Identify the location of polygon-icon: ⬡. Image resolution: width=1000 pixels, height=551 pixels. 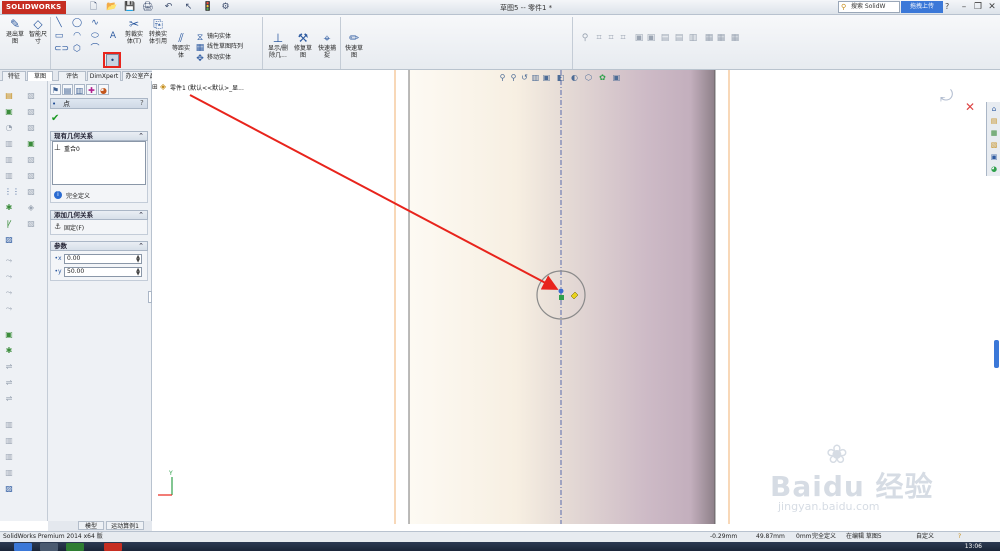
(77, 49).